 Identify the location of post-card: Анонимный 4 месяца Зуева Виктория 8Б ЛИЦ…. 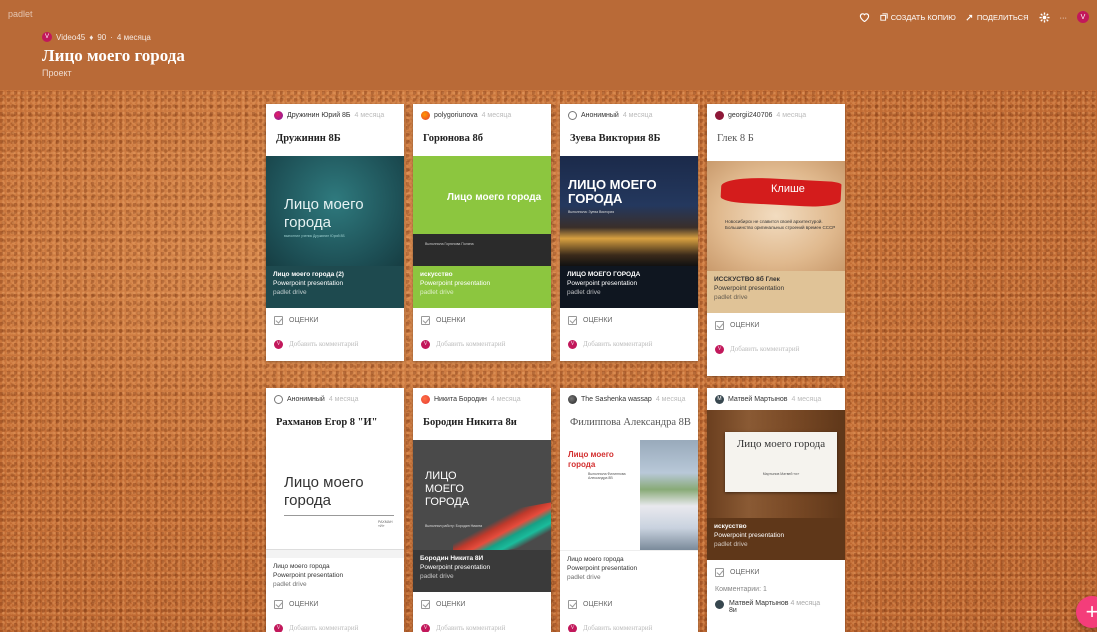
(629, 232).